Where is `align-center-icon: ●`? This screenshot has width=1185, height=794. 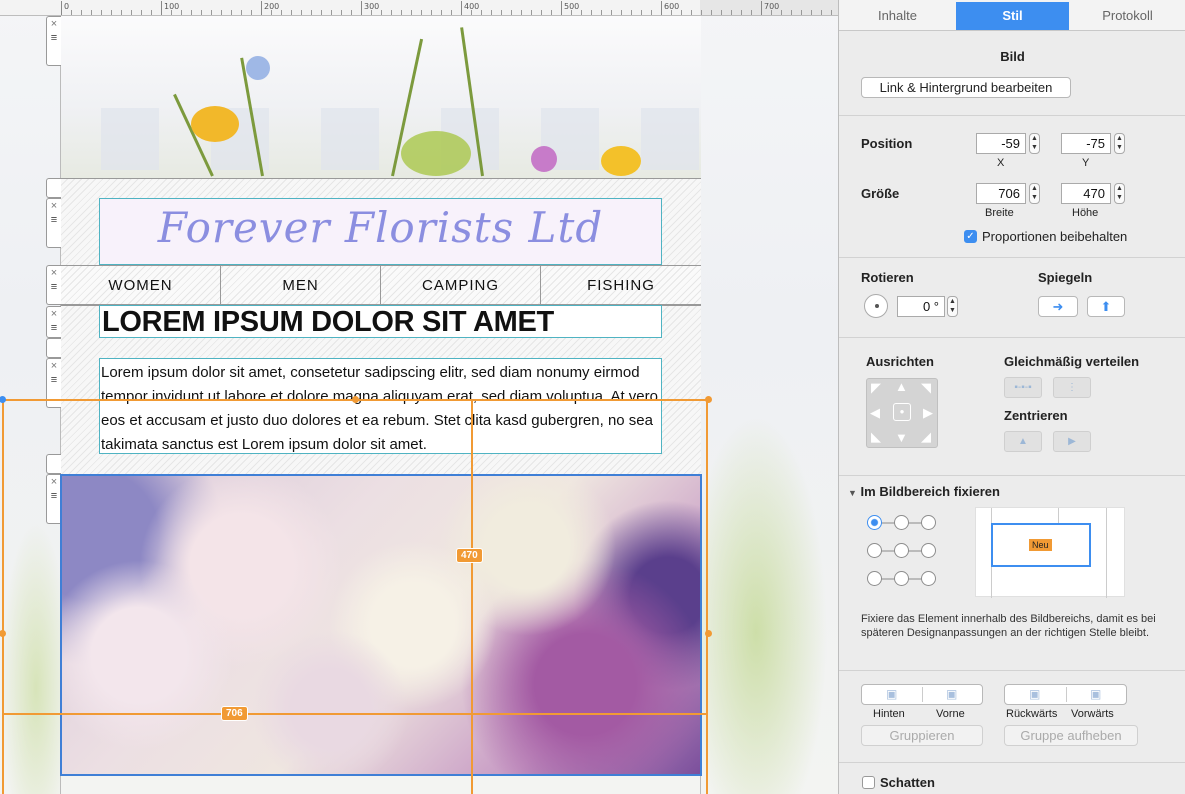
align-center-icon: ● is located at coordinates (902, 412).